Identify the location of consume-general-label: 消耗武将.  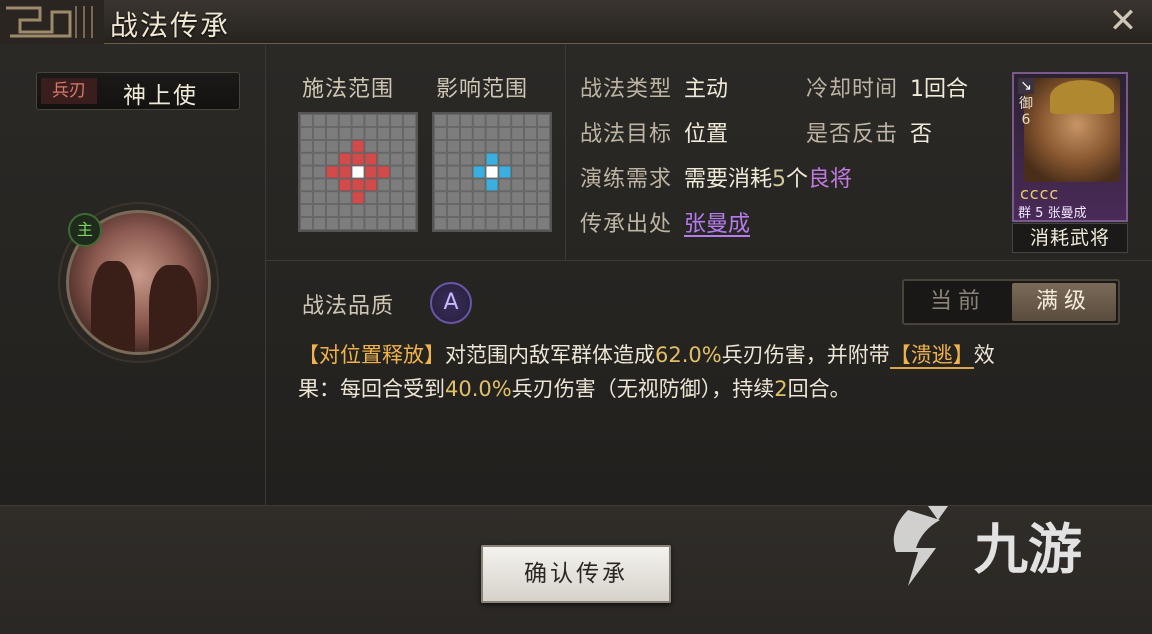
(1070, 238).